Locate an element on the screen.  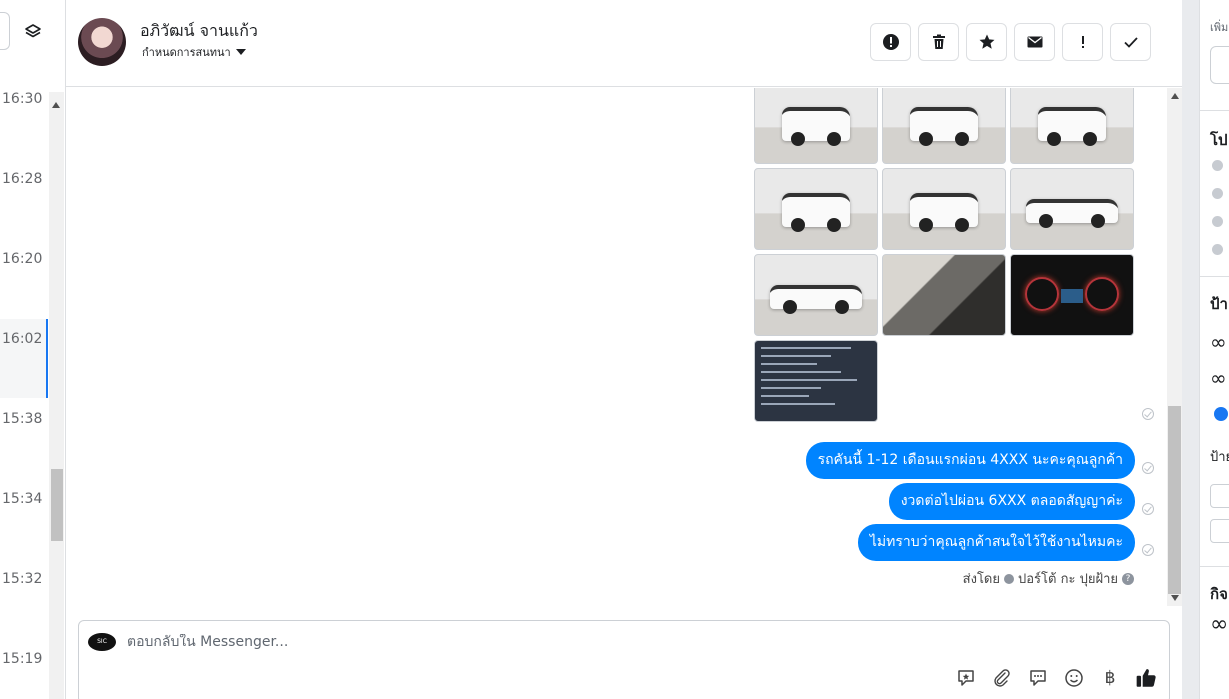
report-spam-button is located at coordinates (890, 42).